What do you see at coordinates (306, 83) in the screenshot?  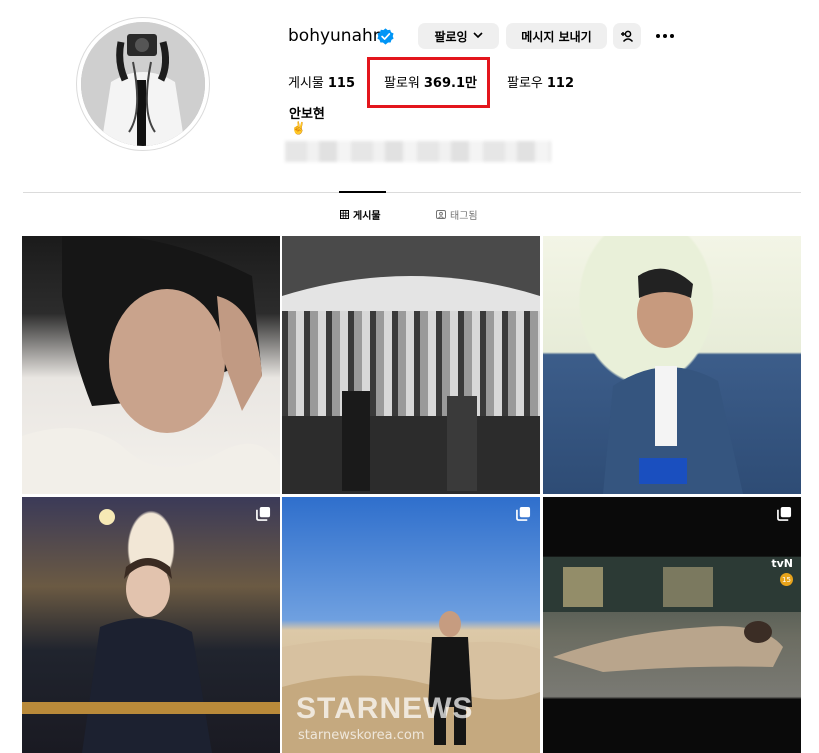 I see `posts-label: 게시물` at bounding box center [306, 83].